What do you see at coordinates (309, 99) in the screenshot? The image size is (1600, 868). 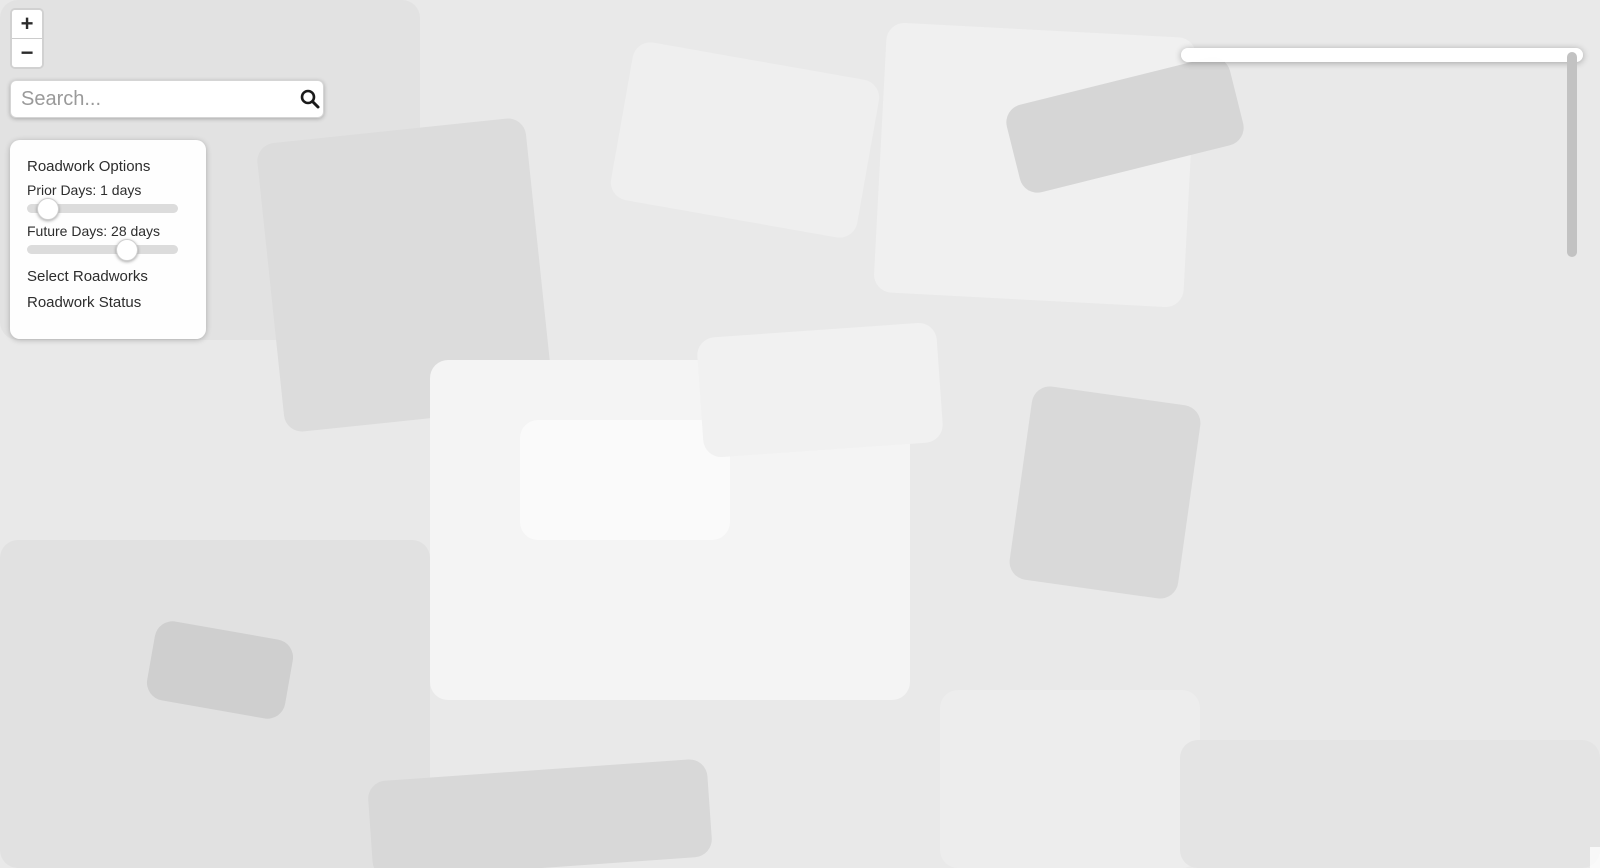 I see `search-icon` at bounding box center [309, 99].